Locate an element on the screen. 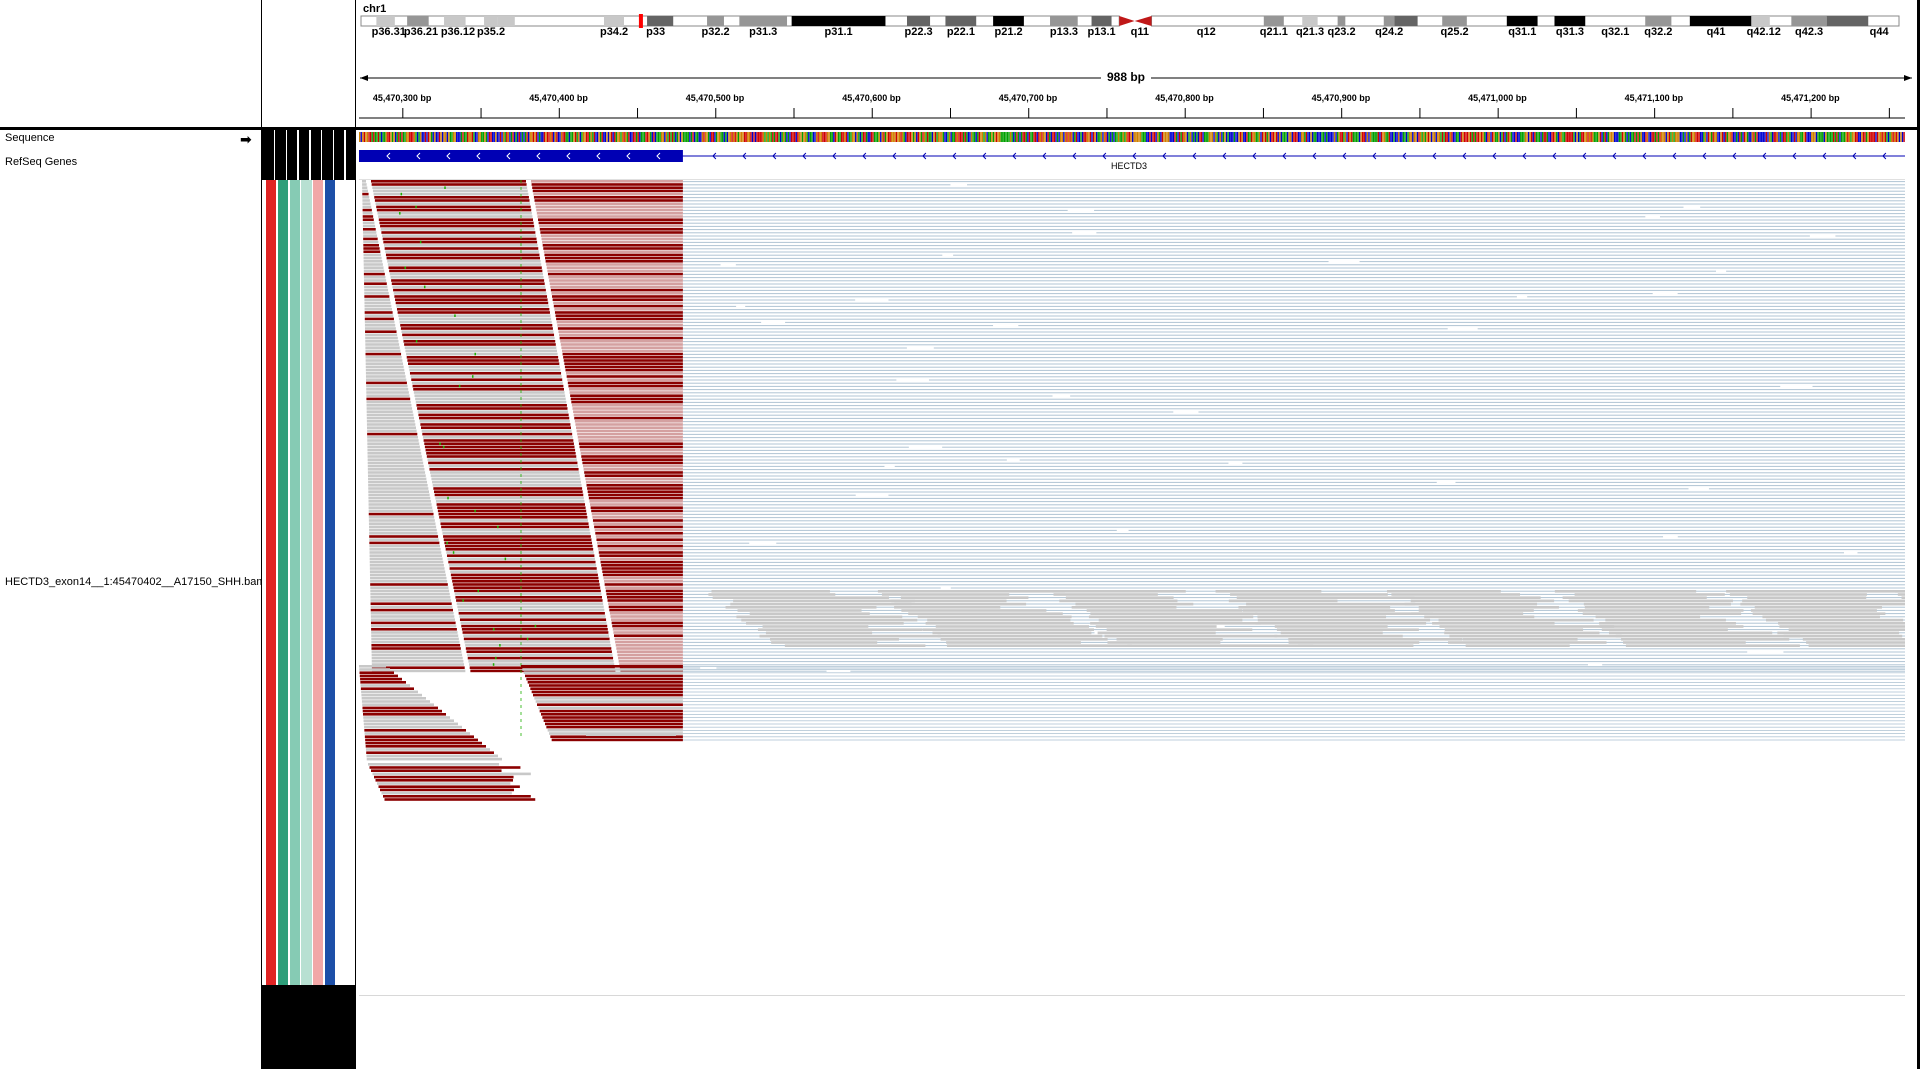 The width and height of the screenshot is (1920, 1069). band-label: p34.2 is located at coordinates (614, 32).